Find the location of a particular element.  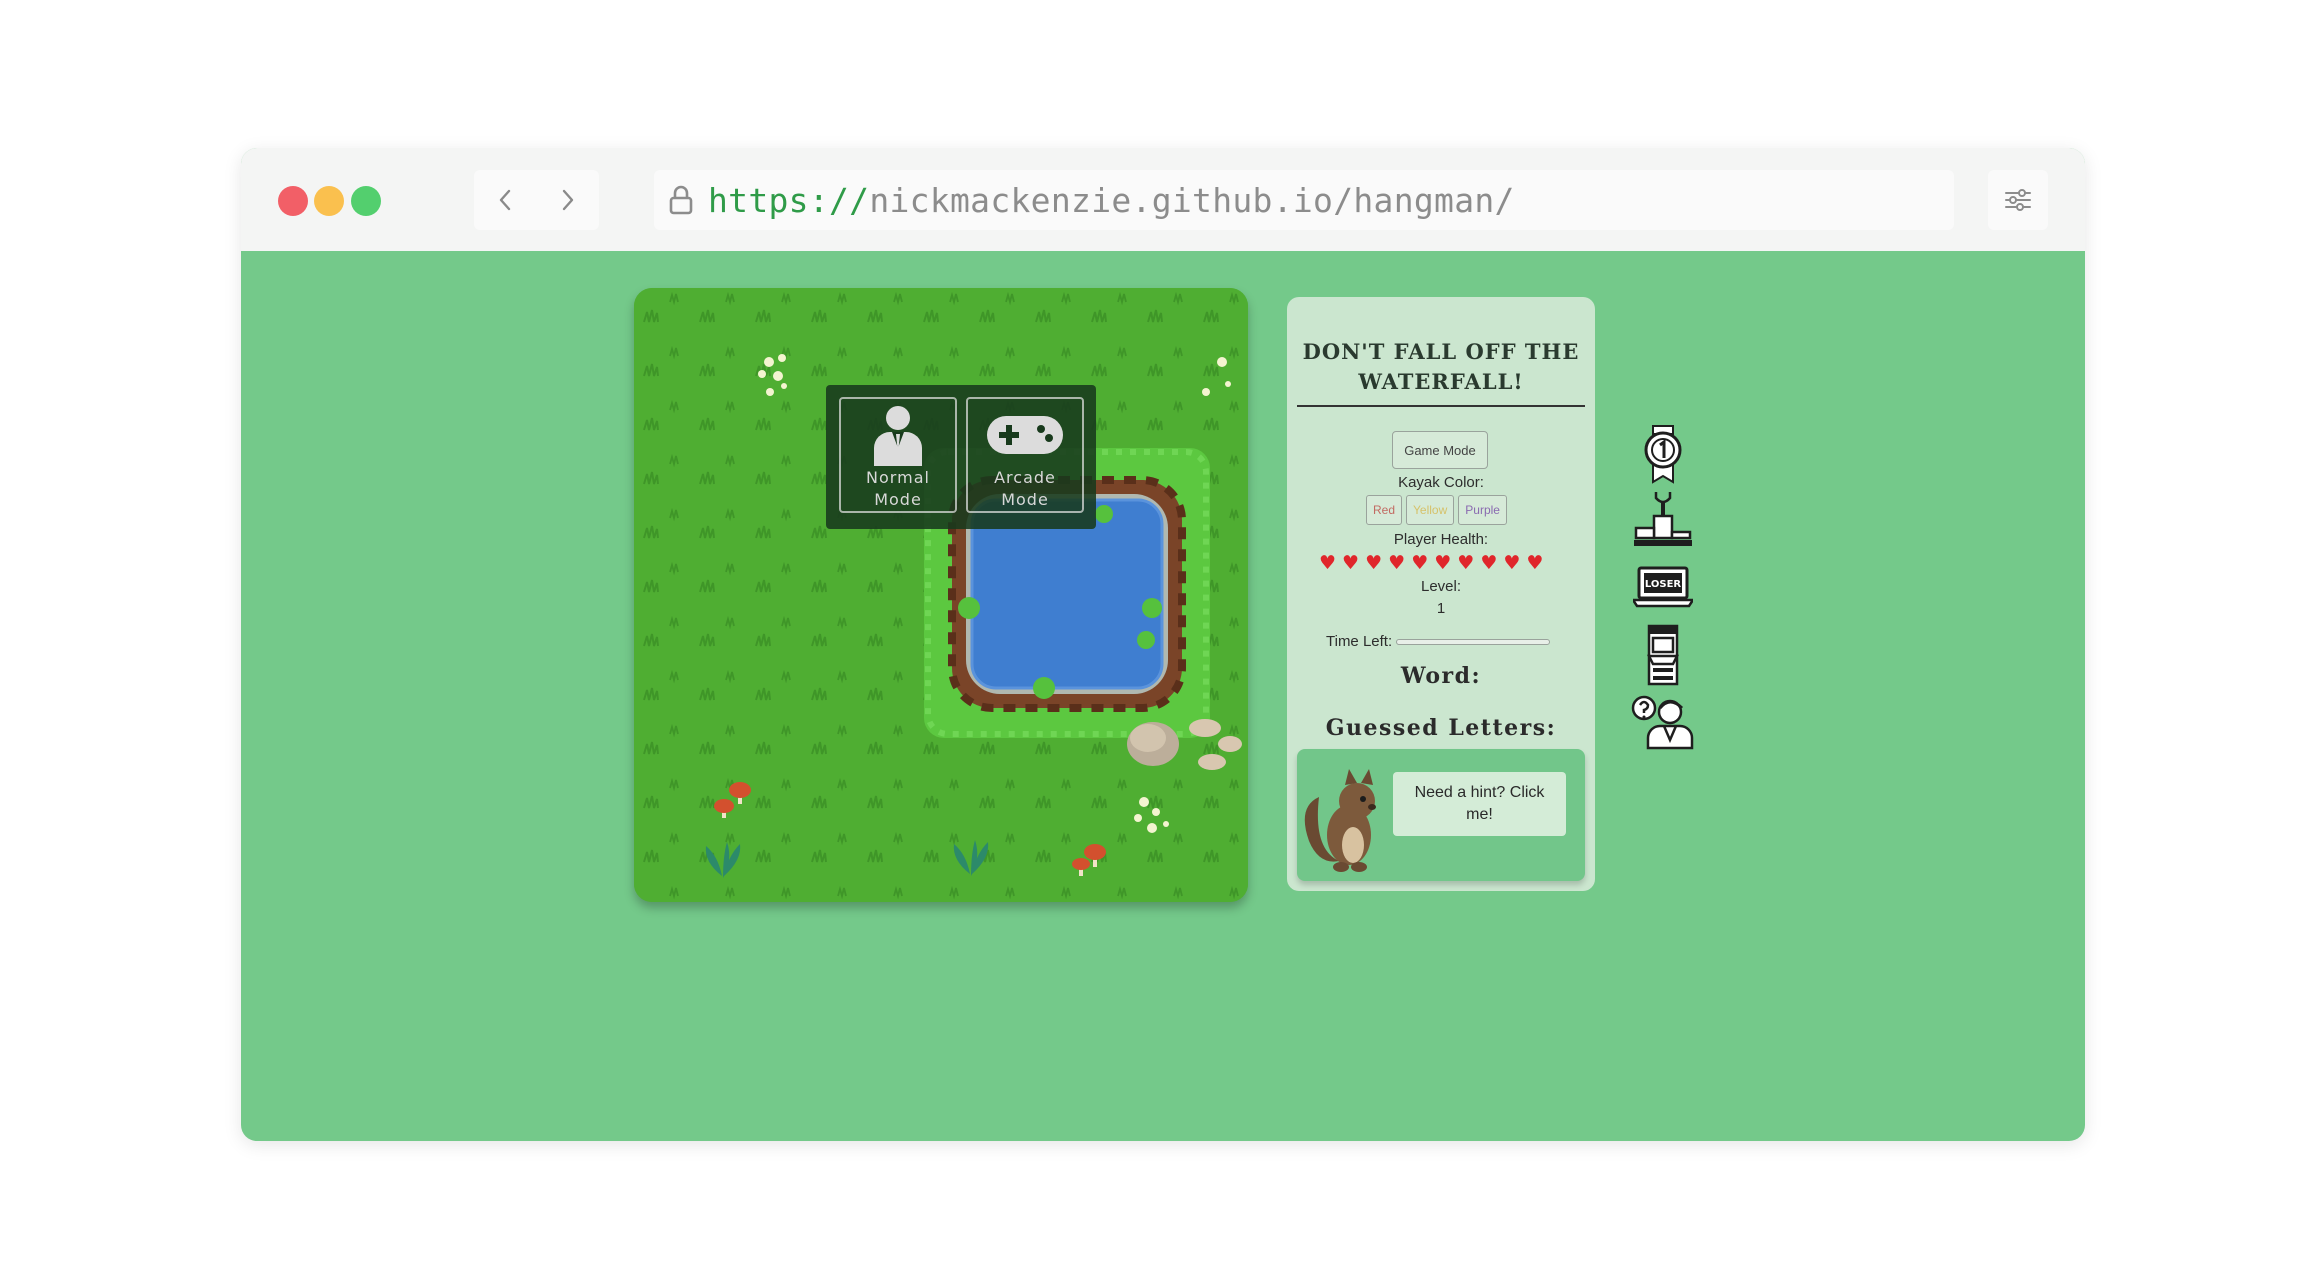

trophy-podium-icon is located at coordinates (1663, 522).